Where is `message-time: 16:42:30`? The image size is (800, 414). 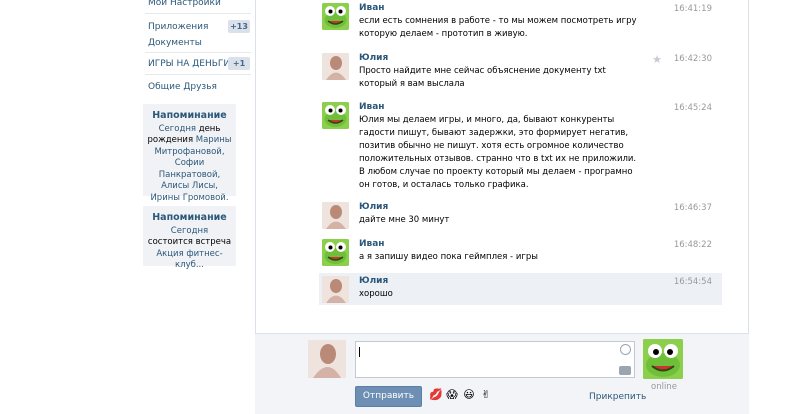 message-time: 16:42:30 is located at coordinates (693, 59).